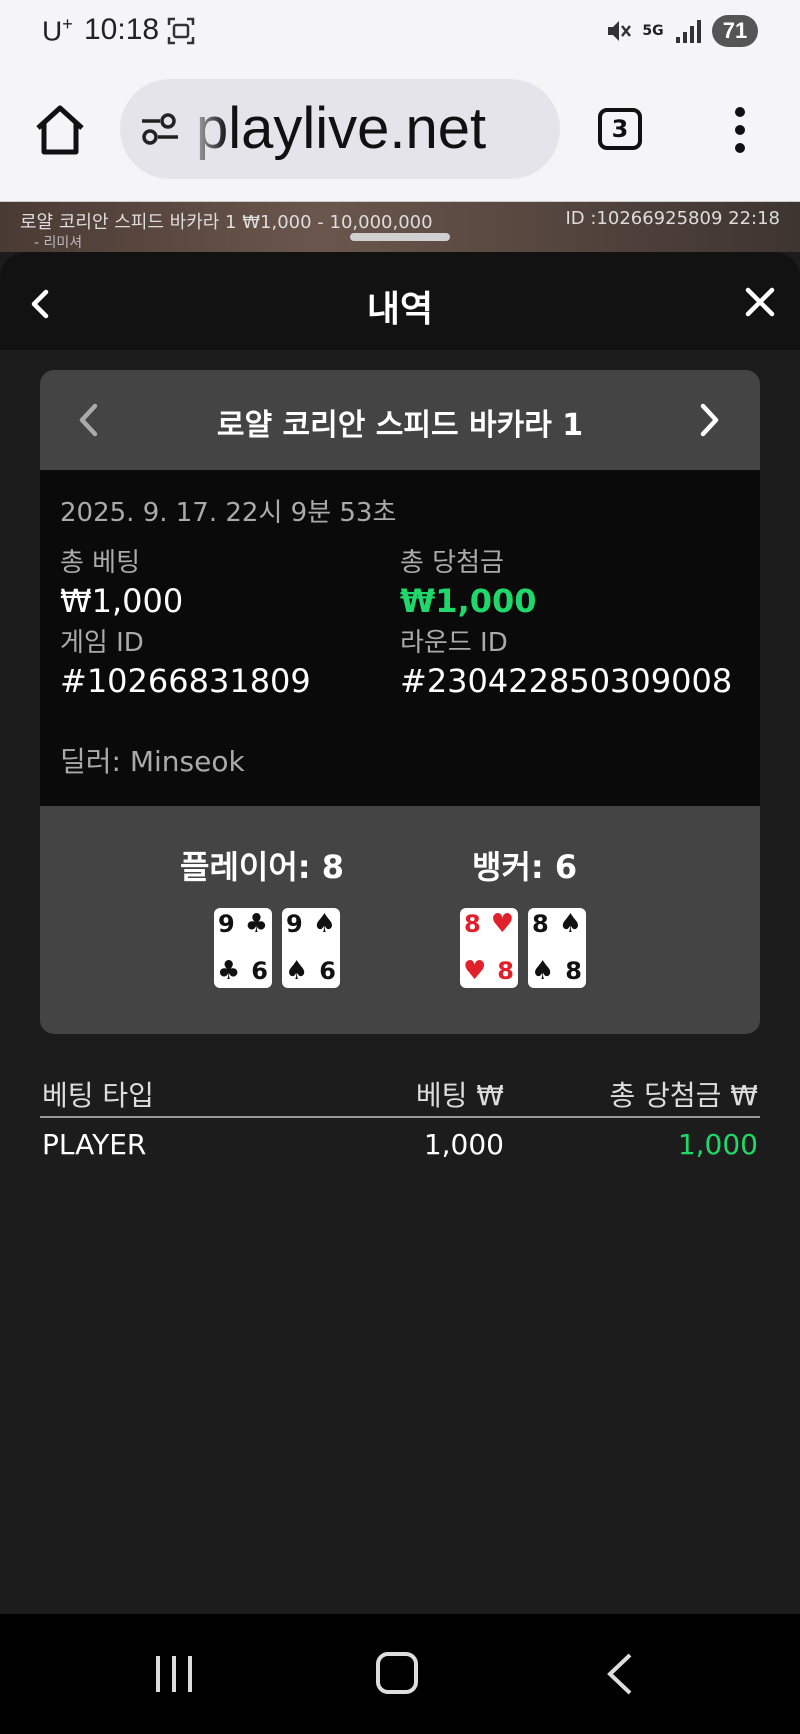 The image size is (800, 1734). What do you see at coordinates (58, 243) in the screenshot?
I see `strip-subtext: - 리미셔` at bounding box center [58, 243].